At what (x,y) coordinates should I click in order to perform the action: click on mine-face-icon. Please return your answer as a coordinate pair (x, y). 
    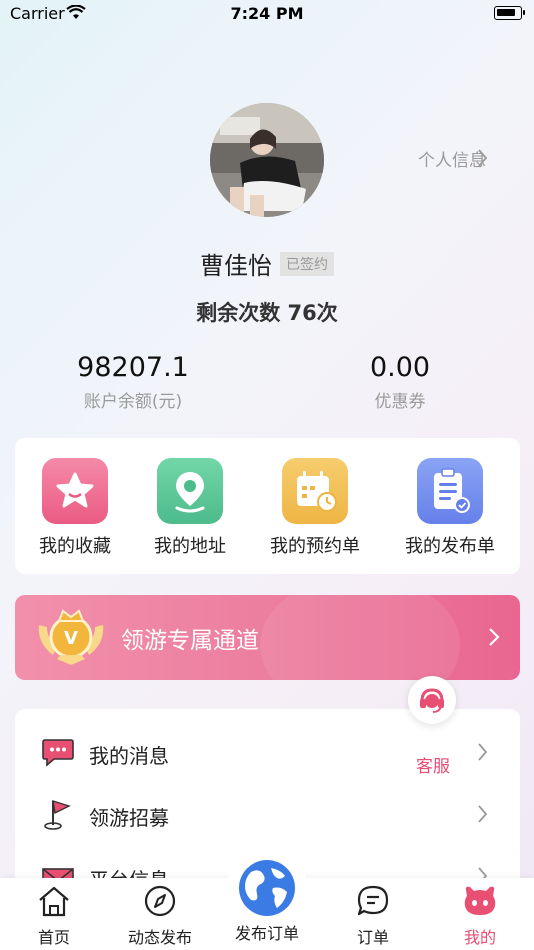
    Looking at the image, I should click on (480, 904).